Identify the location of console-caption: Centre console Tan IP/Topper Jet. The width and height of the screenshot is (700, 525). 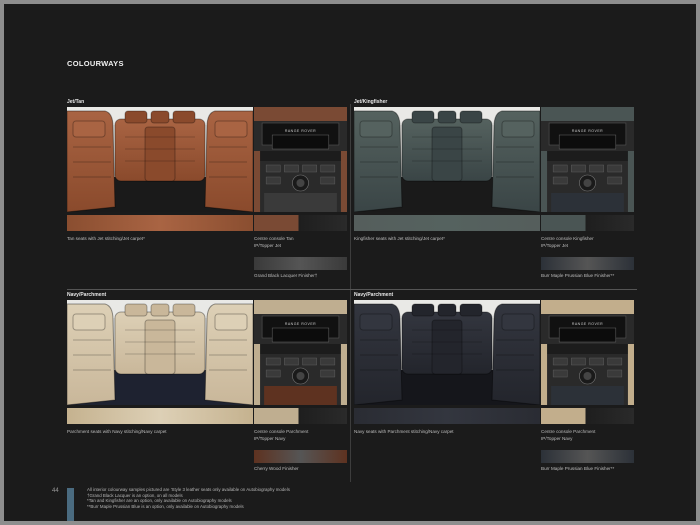
(301, 242).